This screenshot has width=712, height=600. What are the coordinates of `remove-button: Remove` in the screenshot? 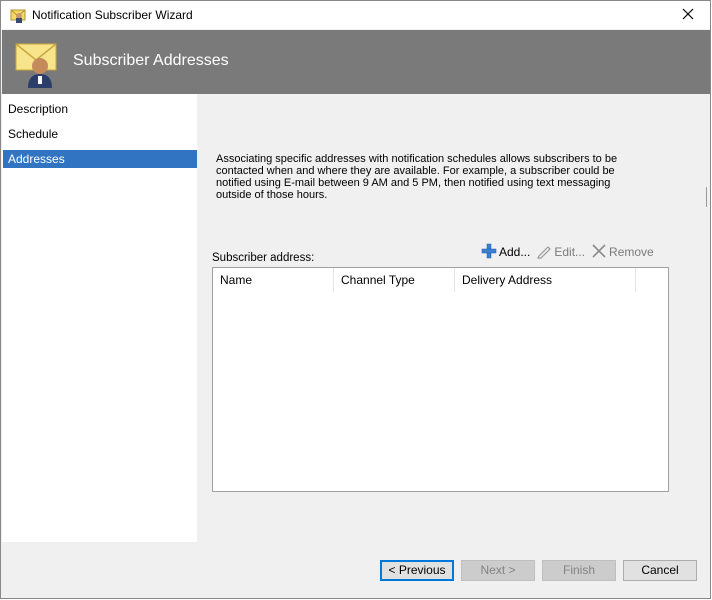 It's located at (622, 252).